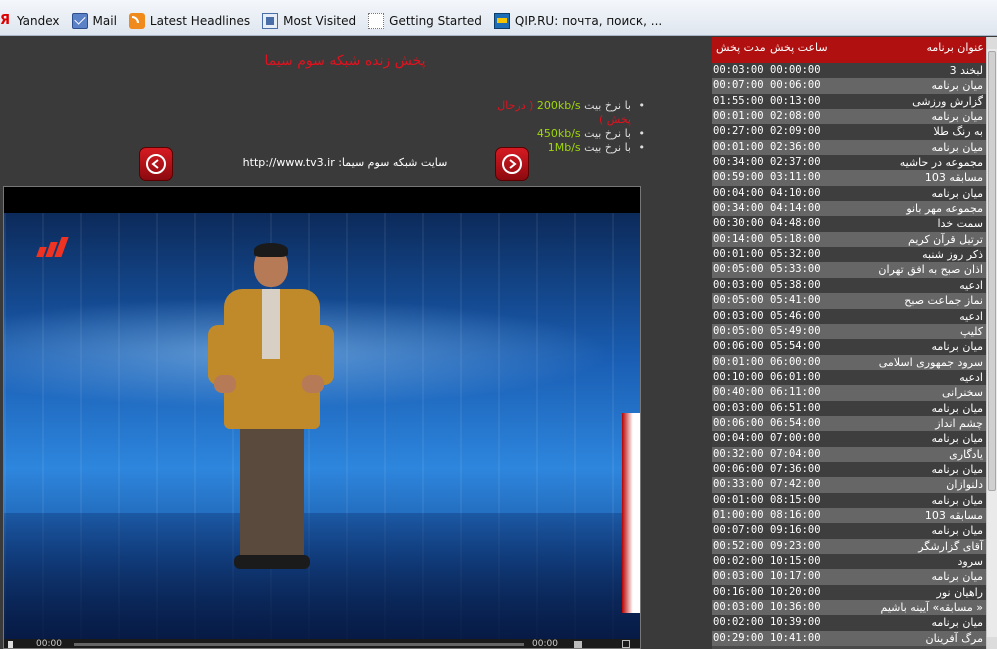  Describe the element at coordinates (270, 21) in the screenshot. I see `most-visited-icon` at that location.